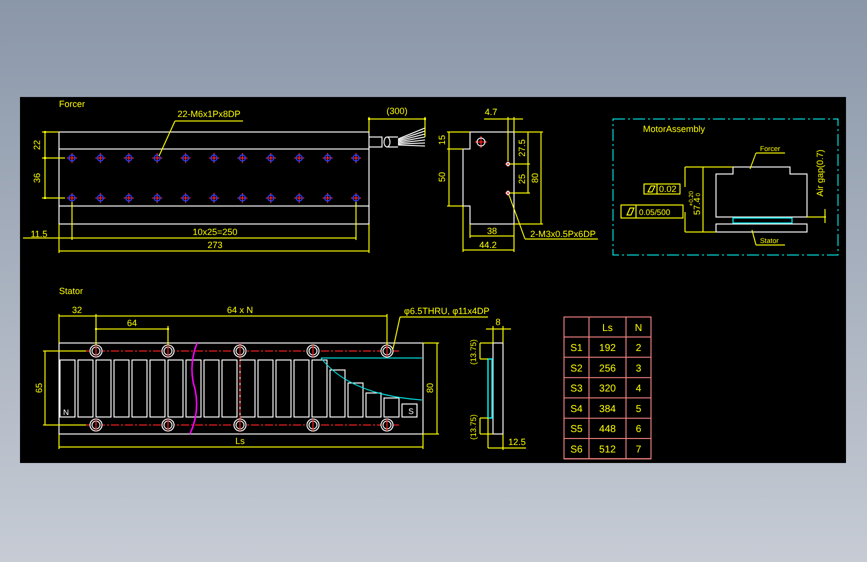 The height and width of the screenshot is (562, 867). Describe the element at coordinates (442, 177) in the screenshot. I see `dimension-label: 50` at that location.